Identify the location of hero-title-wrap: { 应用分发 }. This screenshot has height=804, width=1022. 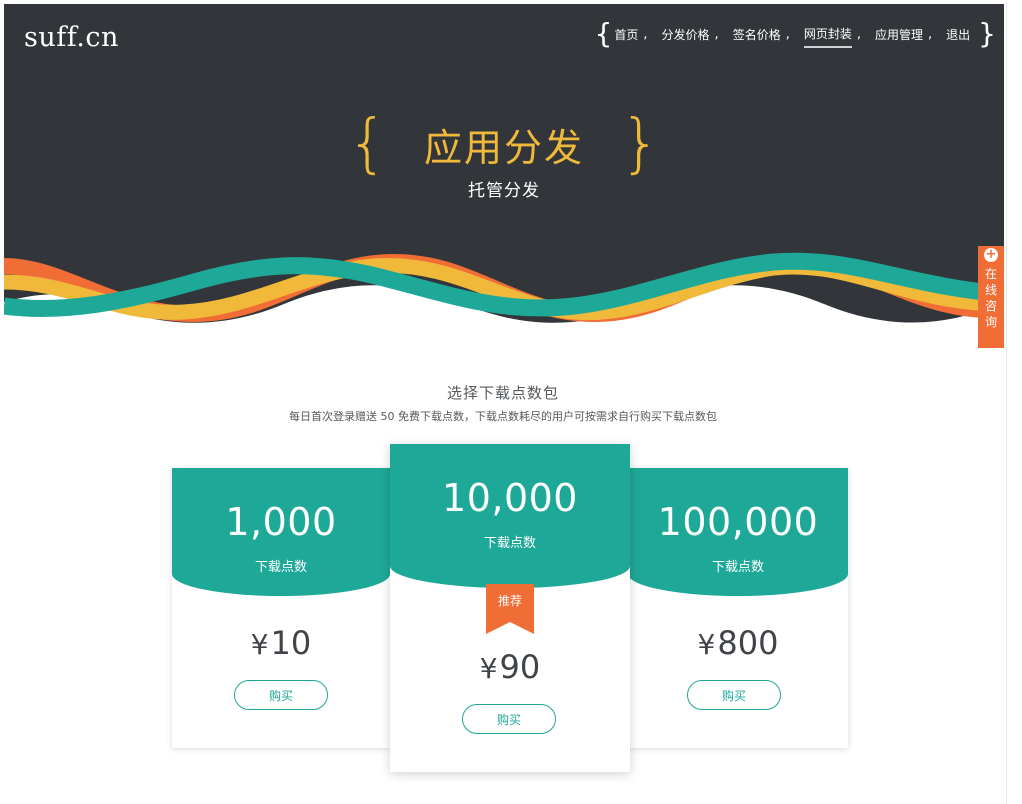
(504, 144).